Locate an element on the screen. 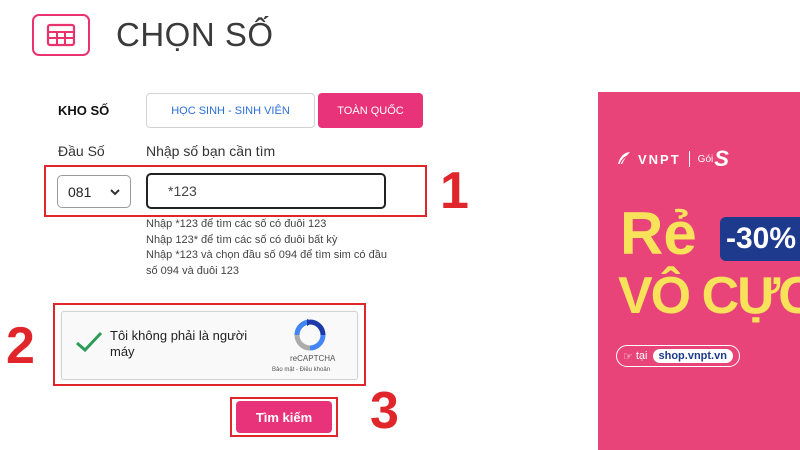 Image resolution: width=800 pixels, height=450 pixels. package-mark: S is located at coordinates (721, 158).